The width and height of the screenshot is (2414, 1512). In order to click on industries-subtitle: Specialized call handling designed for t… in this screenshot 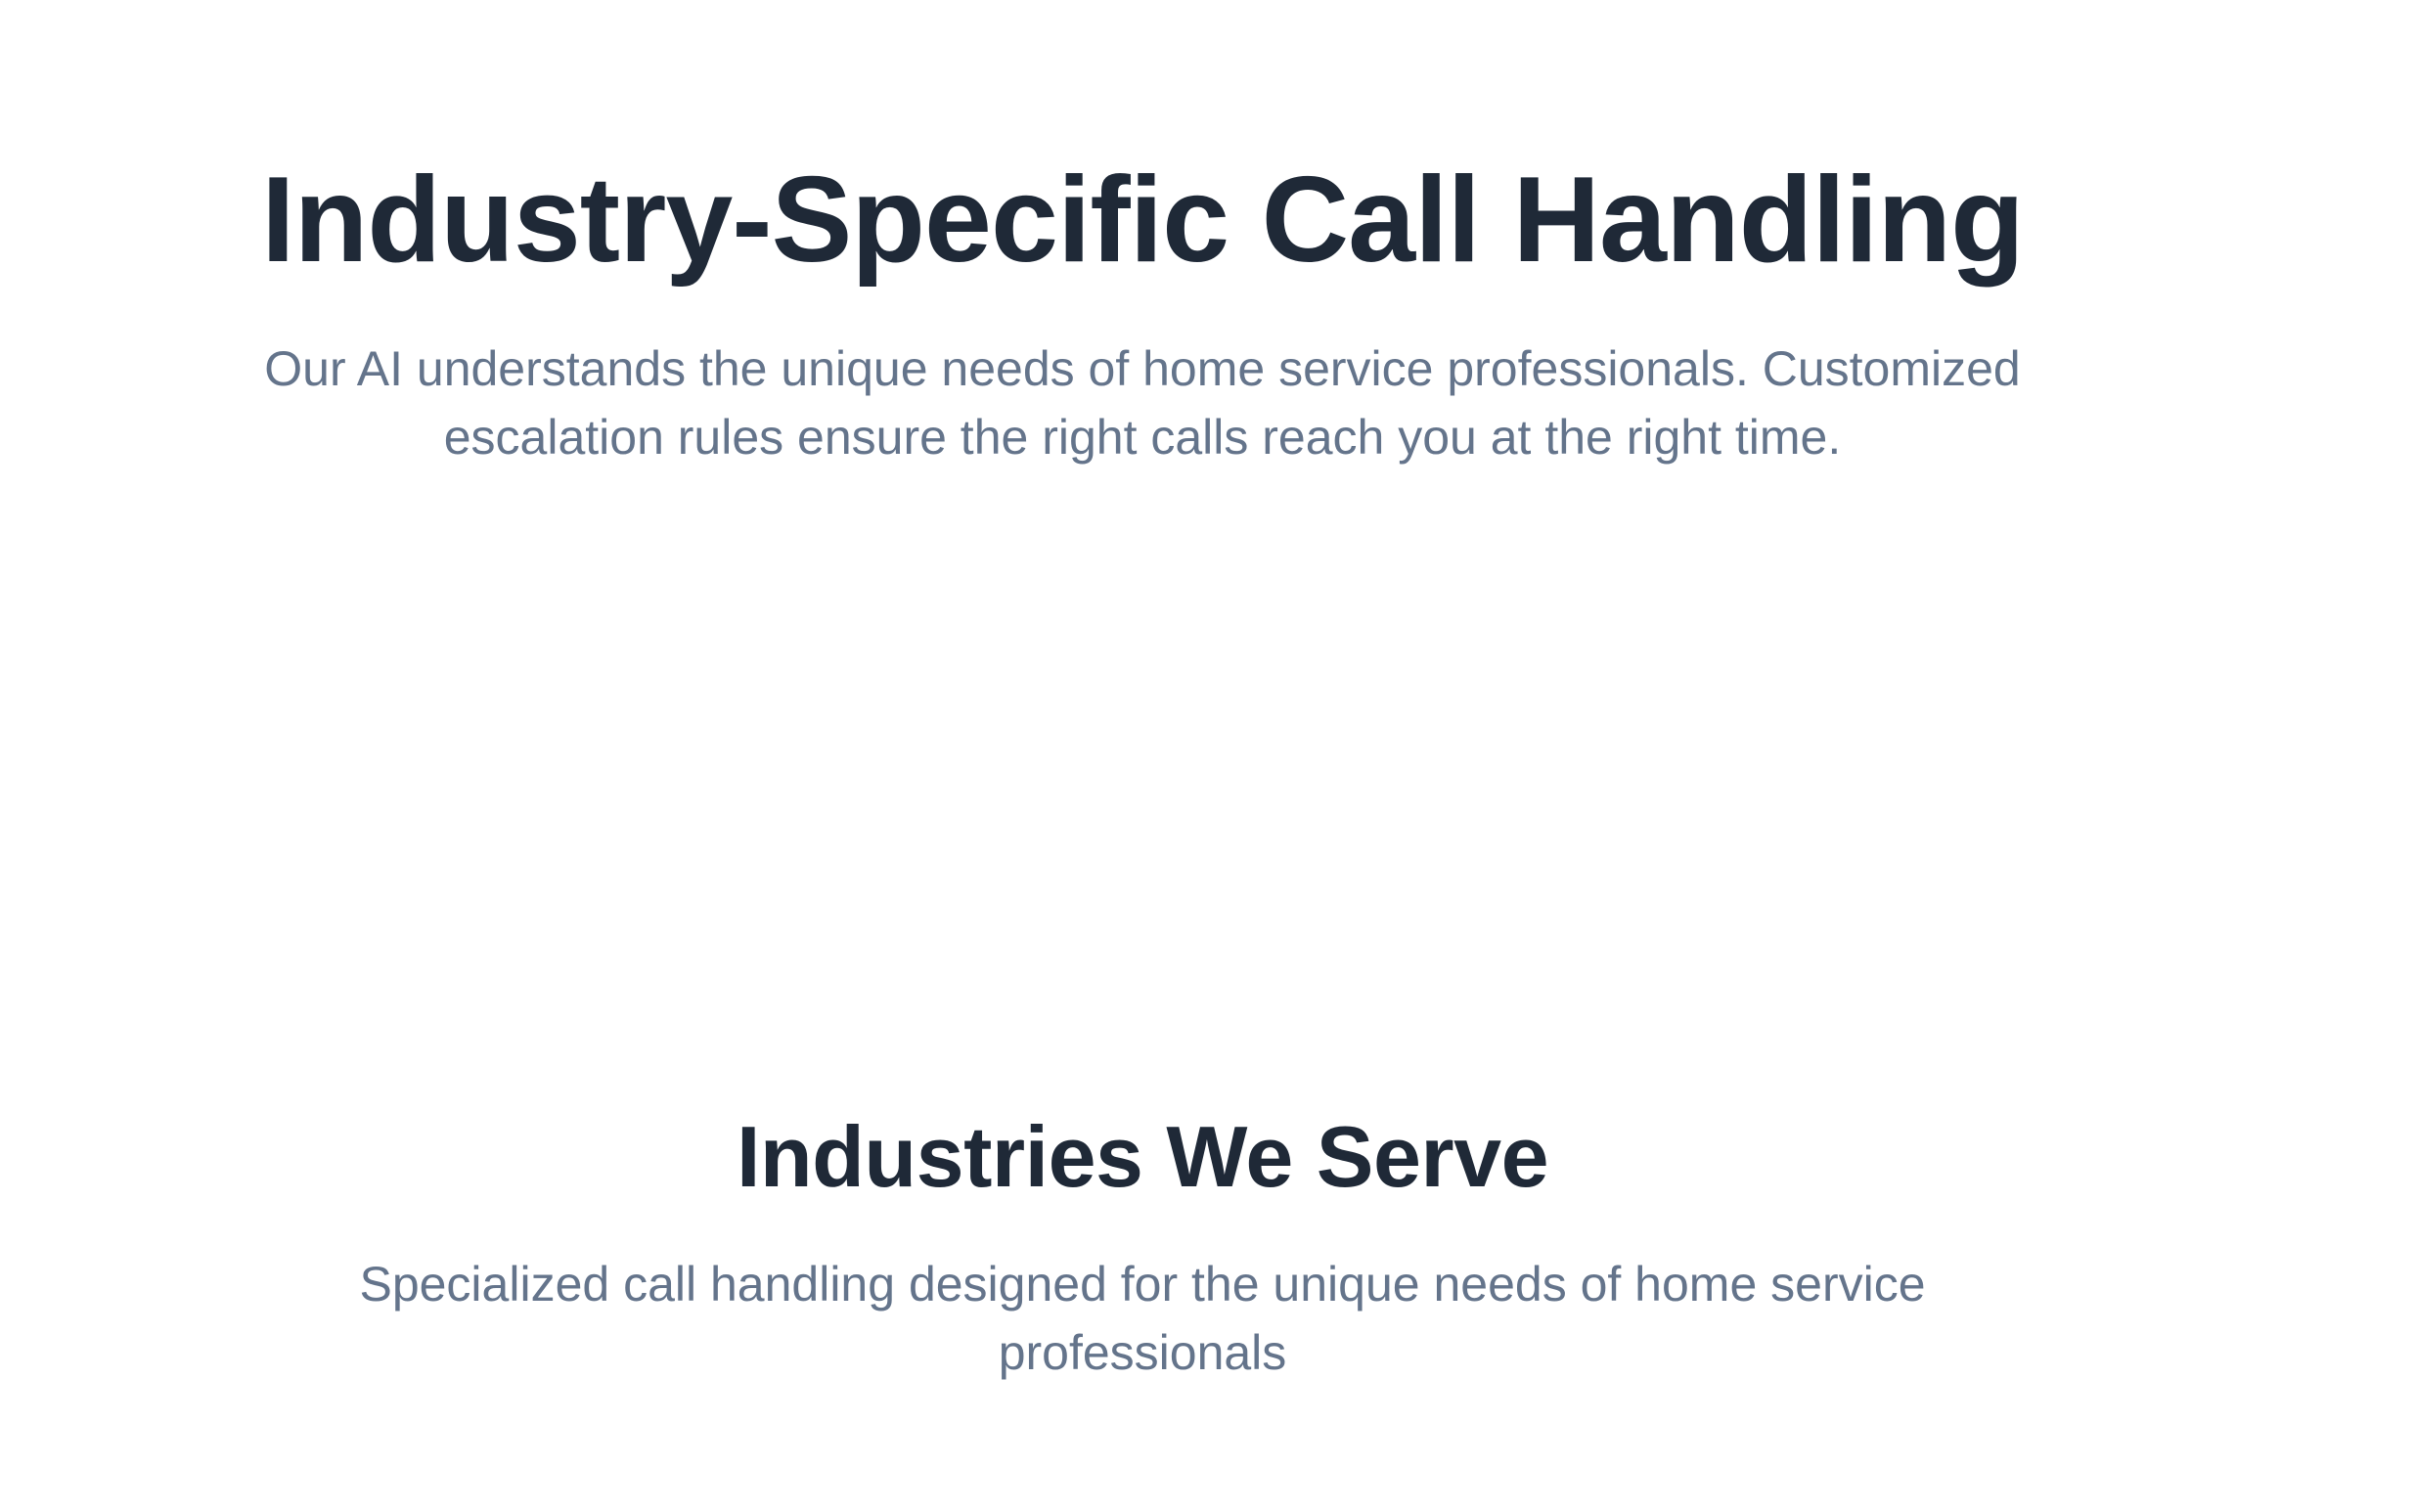, I will do `click(1142, 1319)`.